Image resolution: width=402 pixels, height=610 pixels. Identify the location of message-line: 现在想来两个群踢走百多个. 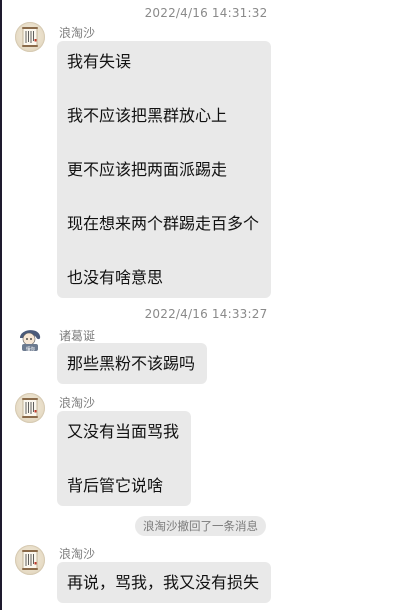
(163, 223).